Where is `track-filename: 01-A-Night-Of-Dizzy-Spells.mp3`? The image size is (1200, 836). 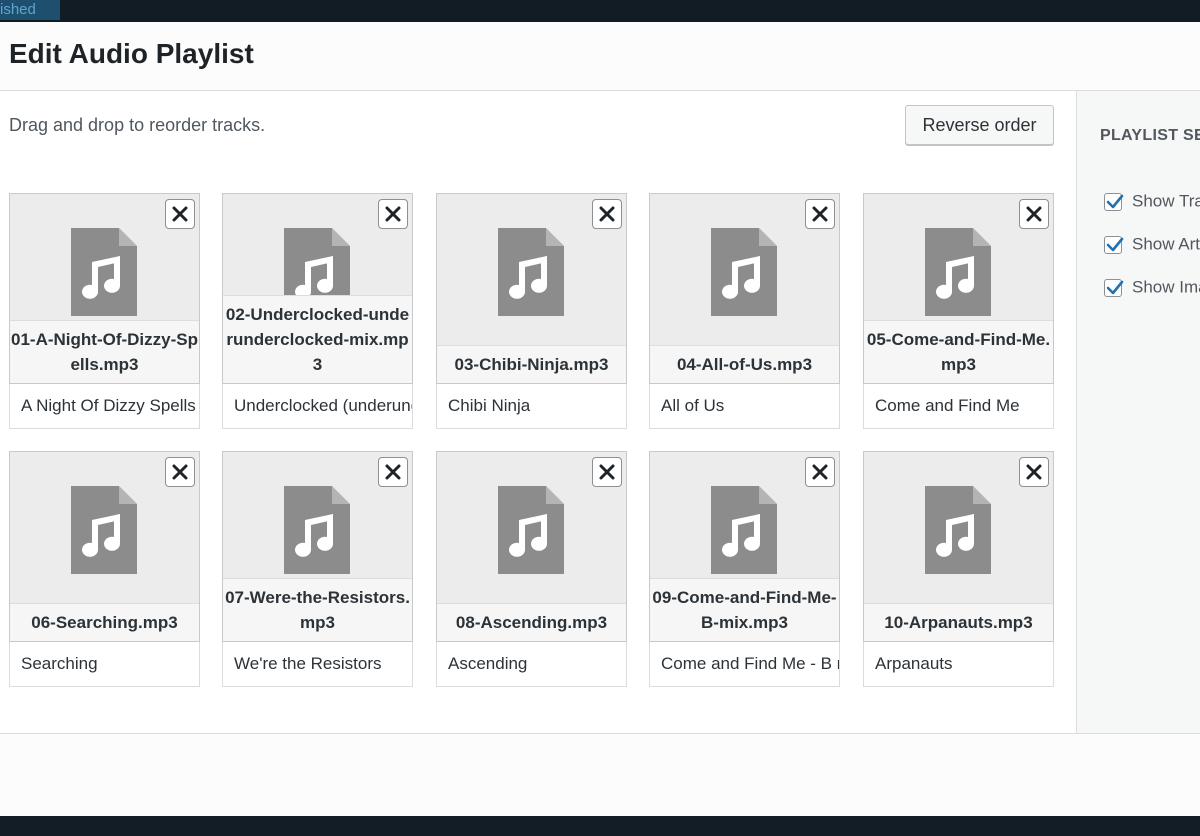 track-filename: 01-A-Night-Of-Dizzy-Spells.mp3 is located at coordinates (104, 351).